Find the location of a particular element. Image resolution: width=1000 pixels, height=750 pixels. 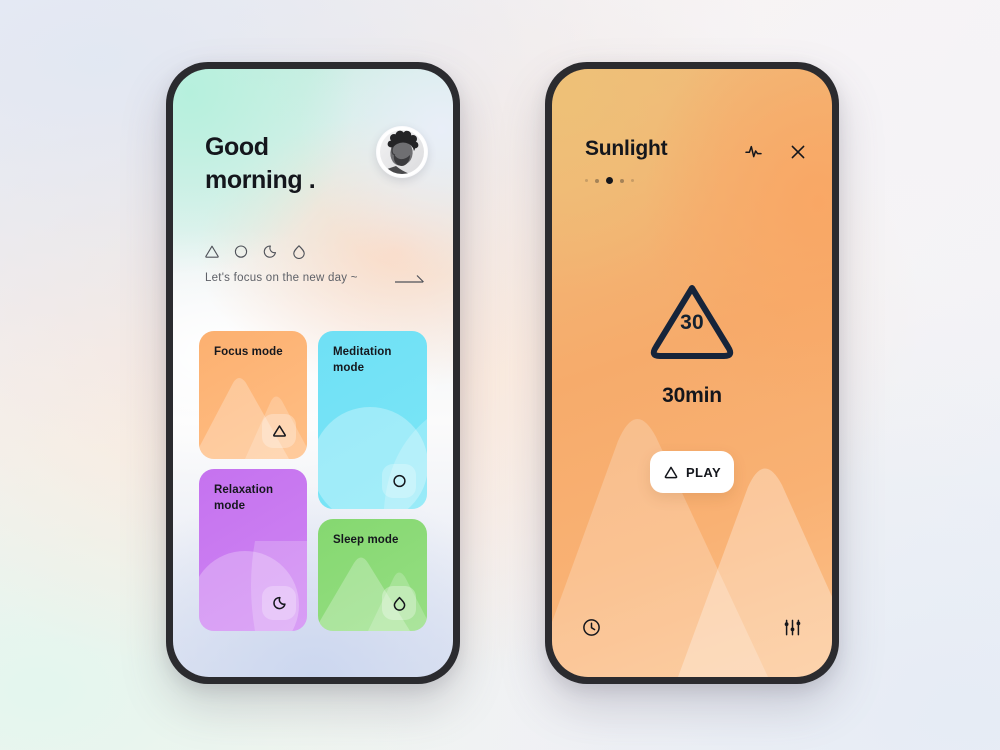

greeting-text: Good morning . is located at coordinates (260, 164).